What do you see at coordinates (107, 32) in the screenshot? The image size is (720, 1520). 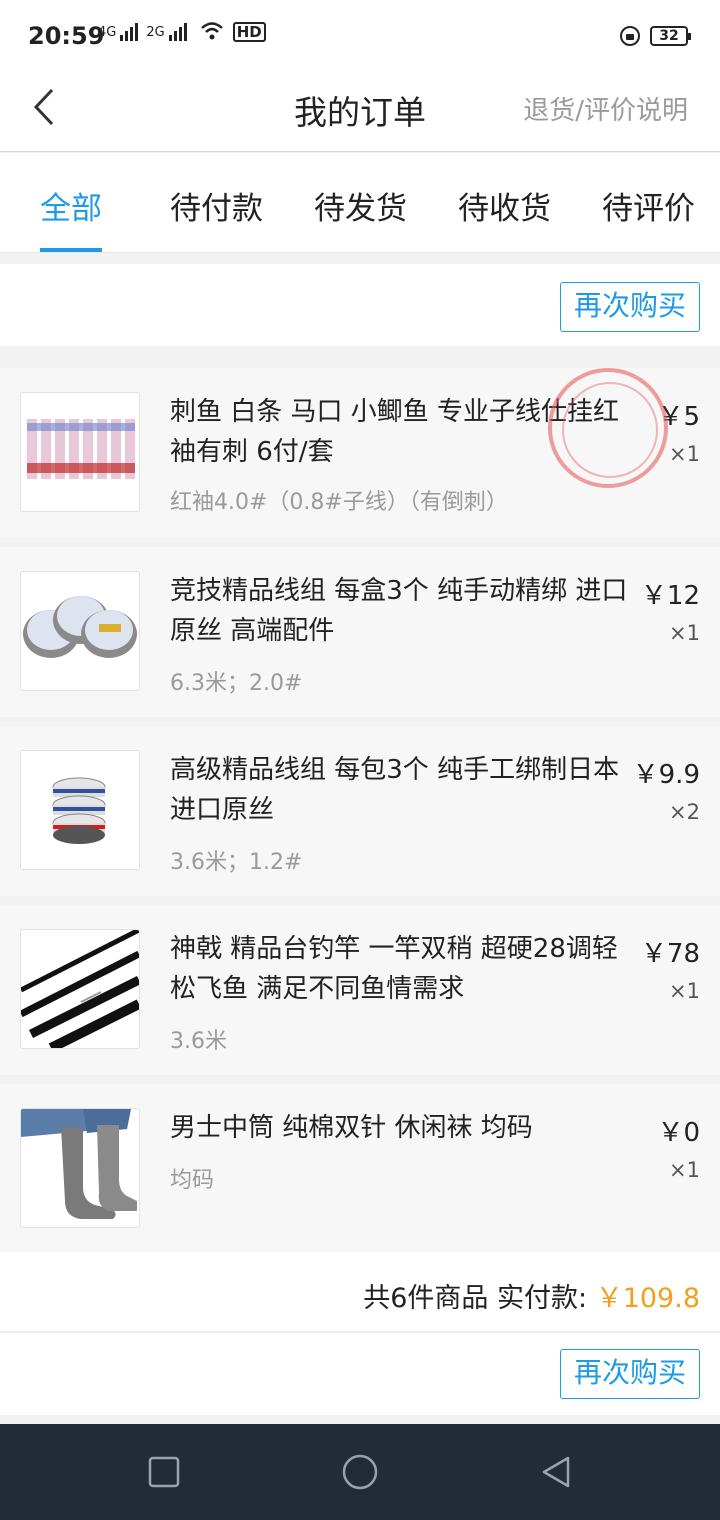 I see `sim1-label: 4G` at bounding box center [107, 32].